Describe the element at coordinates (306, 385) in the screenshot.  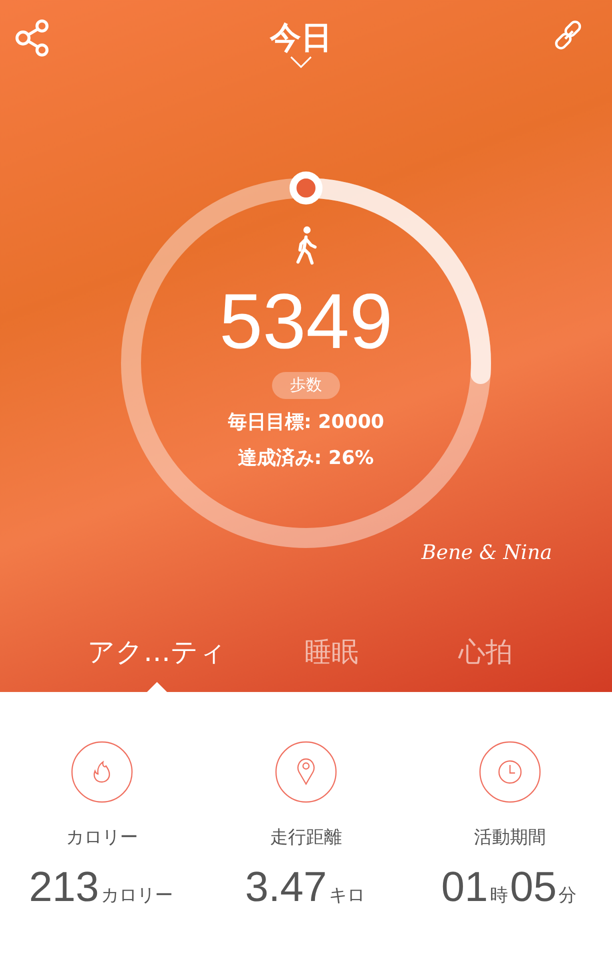
I see `steps-badge: 歩数` at that location.